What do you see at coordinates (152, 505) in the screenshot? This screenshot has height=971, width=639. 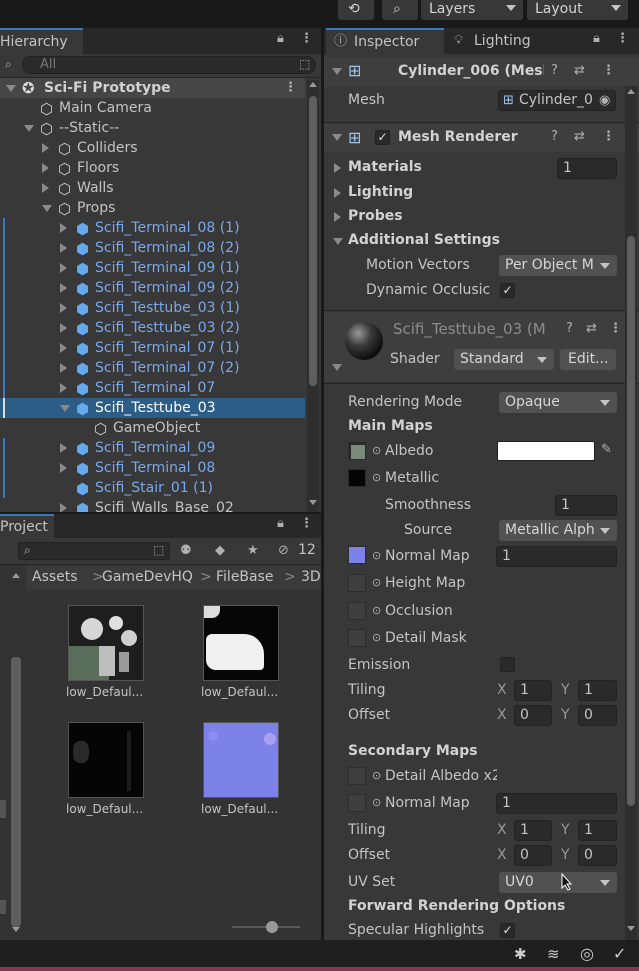 I see `hierarchy-item: ⬢ Scifi_Walls_Base_02` at bounding box center [152, 505].